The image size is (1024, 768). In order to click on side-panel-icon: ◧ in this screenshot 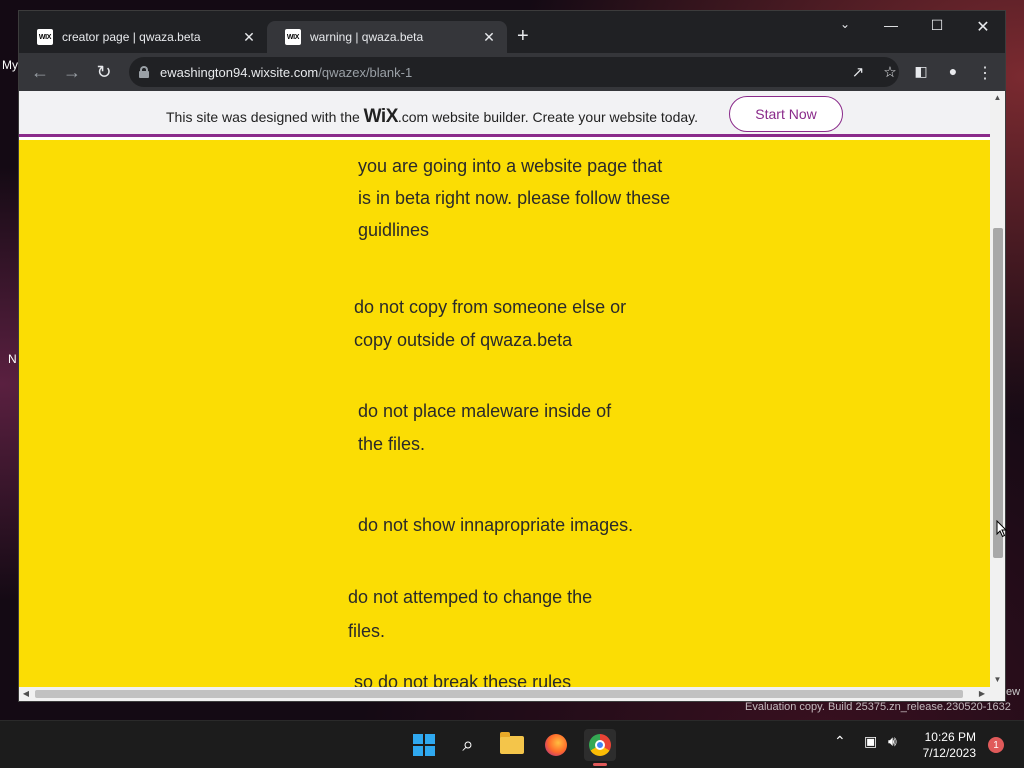, I will do `click(921, 71)`.